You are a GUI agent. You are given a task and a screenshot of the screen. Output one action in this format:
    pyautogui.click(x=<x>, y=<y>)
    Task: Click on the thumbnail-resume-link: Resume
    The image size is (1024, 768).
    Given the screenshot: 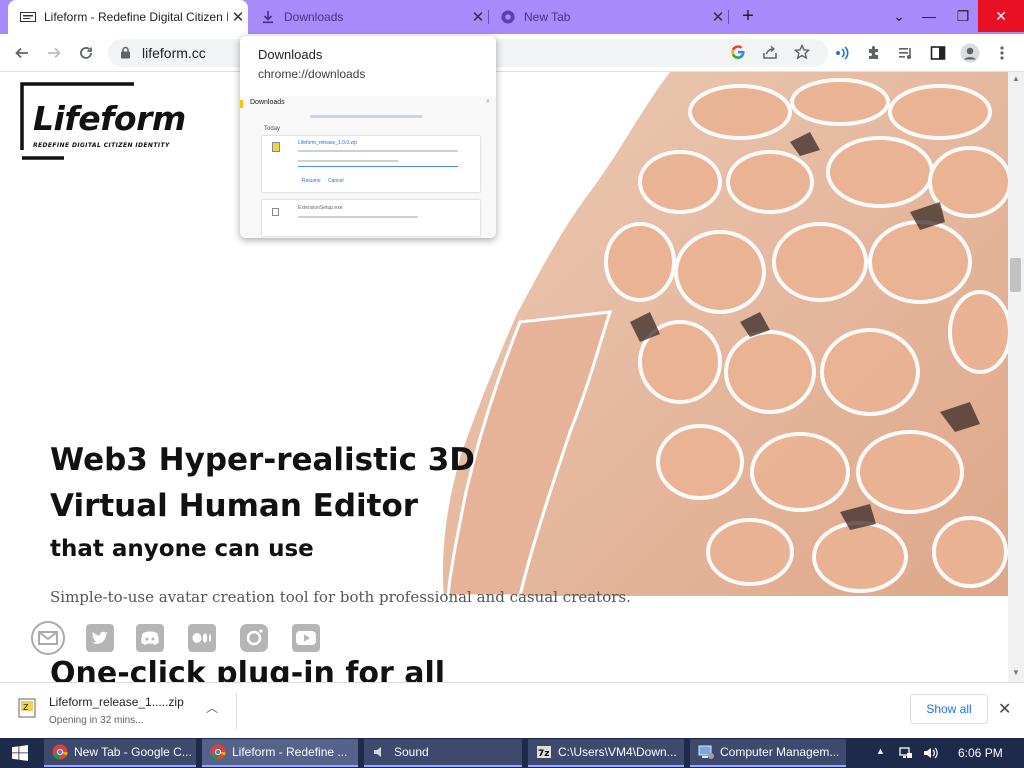 What is the action you would take?
    pyautogui.click(x=311, y=181)
    